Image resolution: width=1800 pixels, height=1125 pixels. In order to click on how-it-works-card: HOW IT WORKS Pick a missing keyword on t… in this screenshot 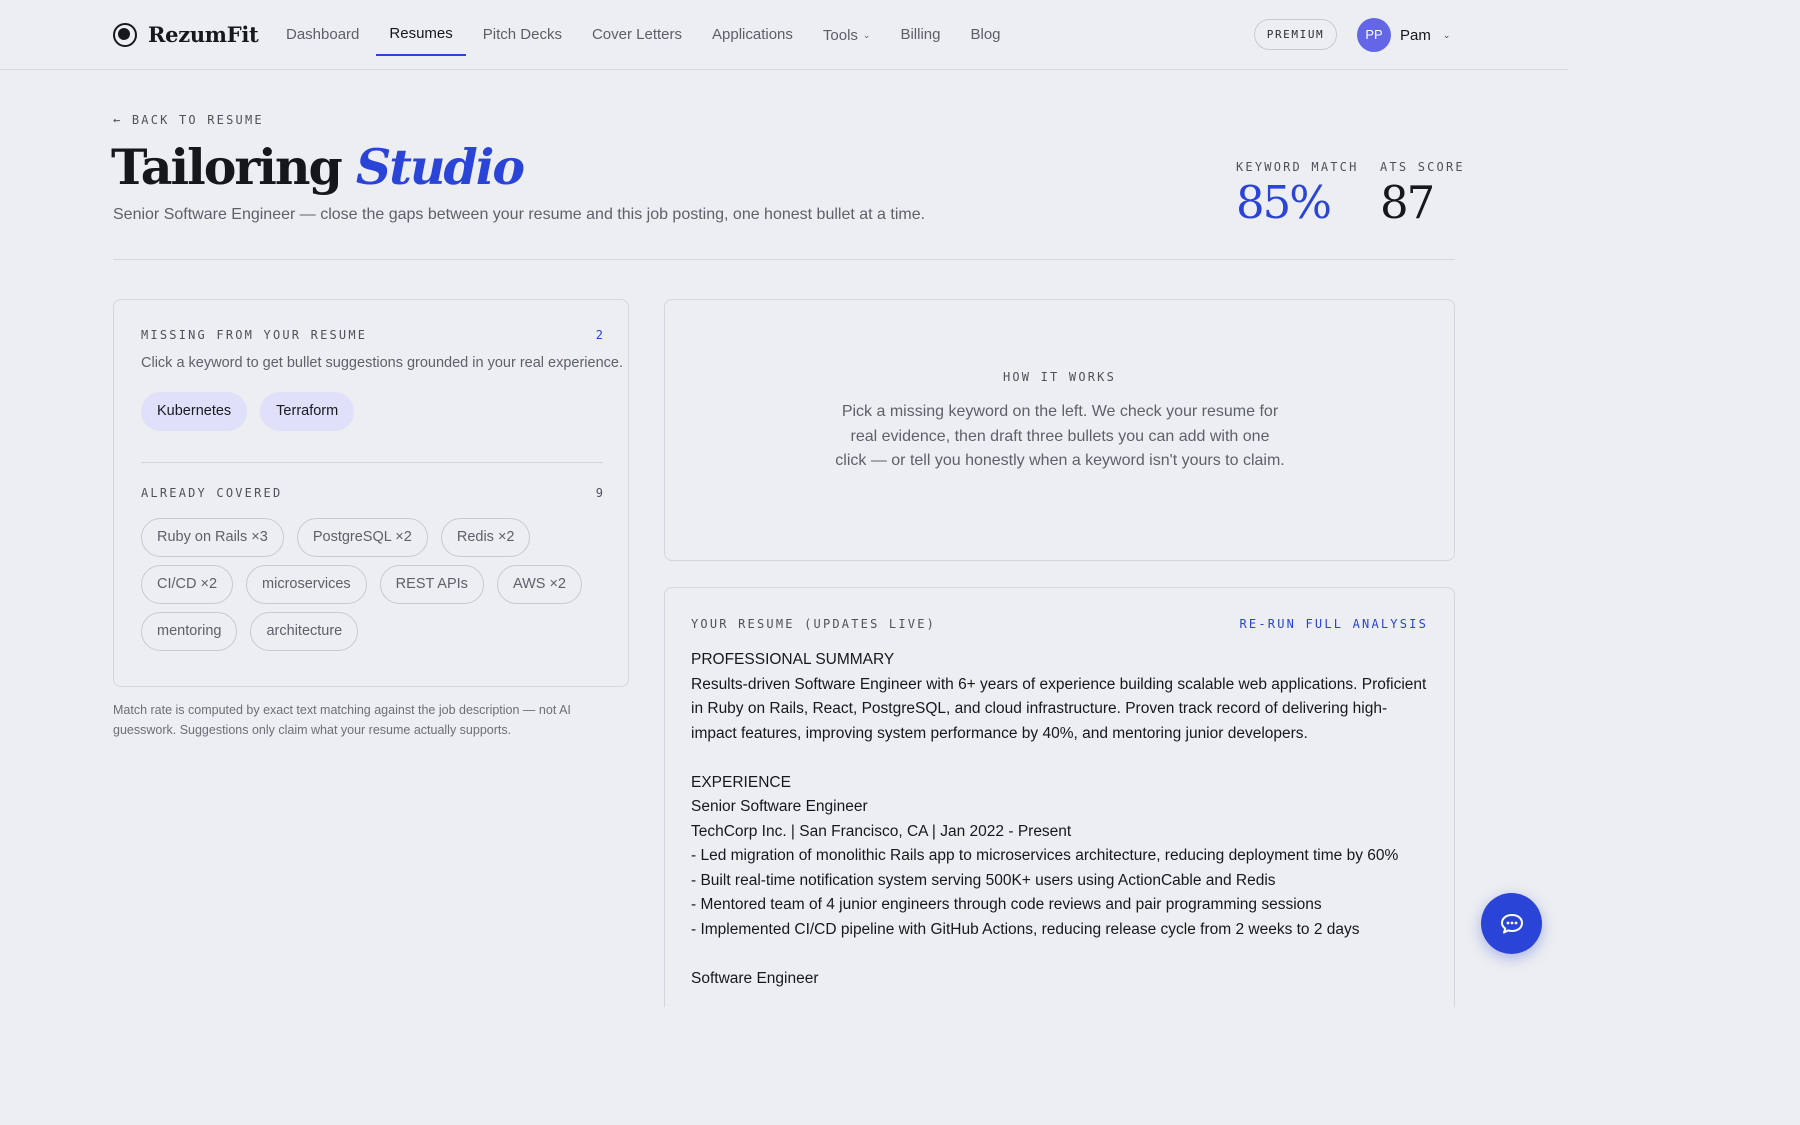, I will do `click(1059, 430)`.